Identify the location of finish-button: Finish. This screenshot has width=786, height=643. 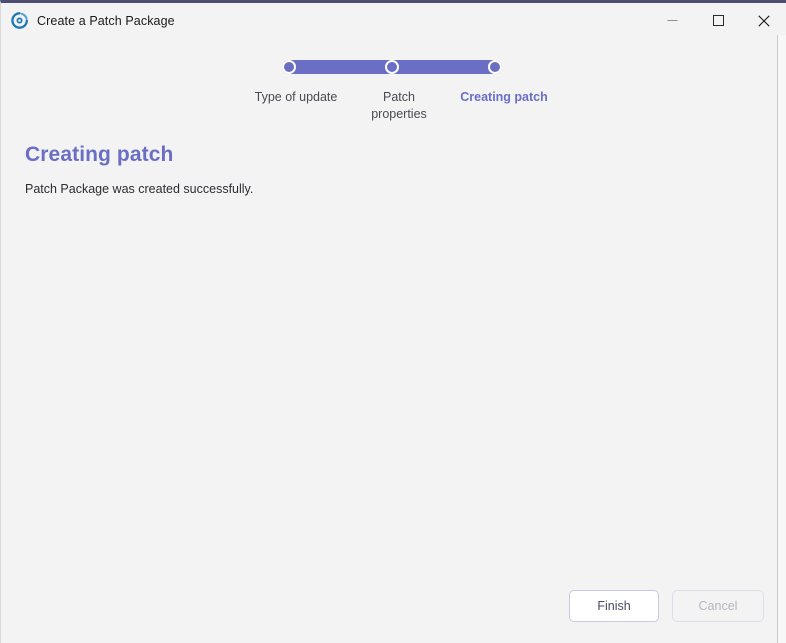
(614, 606).